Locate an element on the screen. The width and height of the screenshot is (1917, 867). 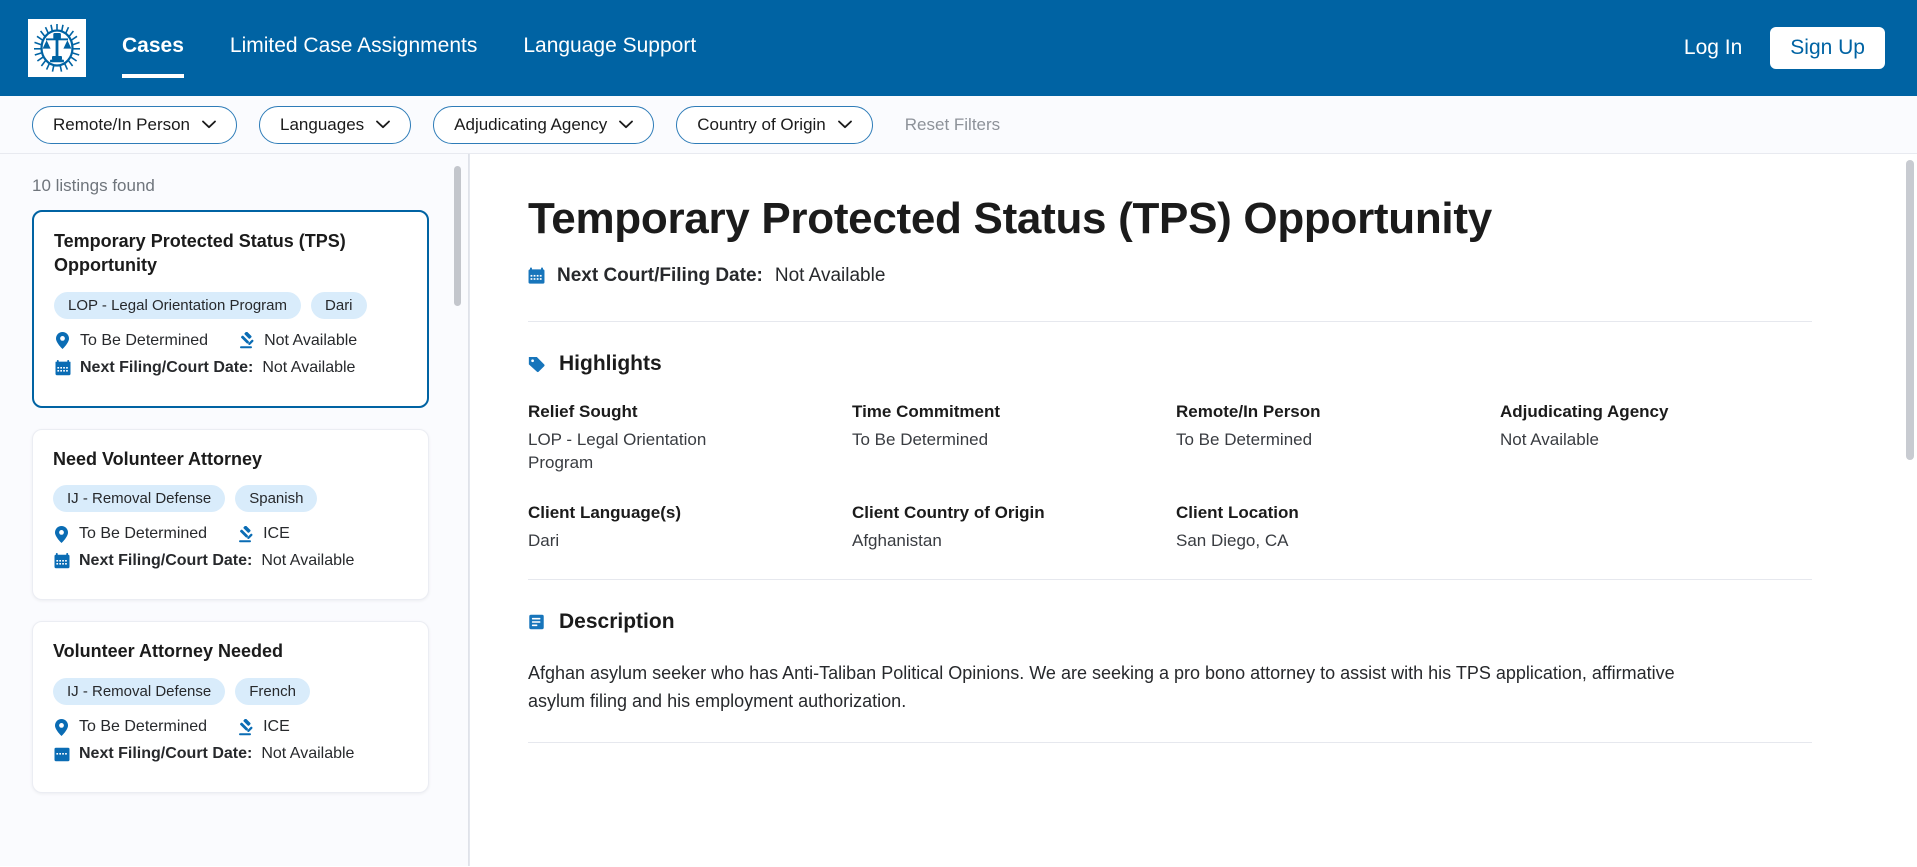
sidebar-divider is located at coordinates (468, 510).